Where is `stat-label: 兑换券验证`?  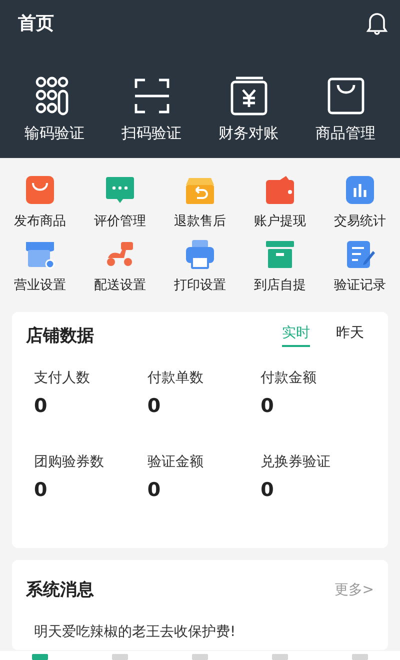 stat-label: 兑换券验证 is located at coordinates (296, 462).